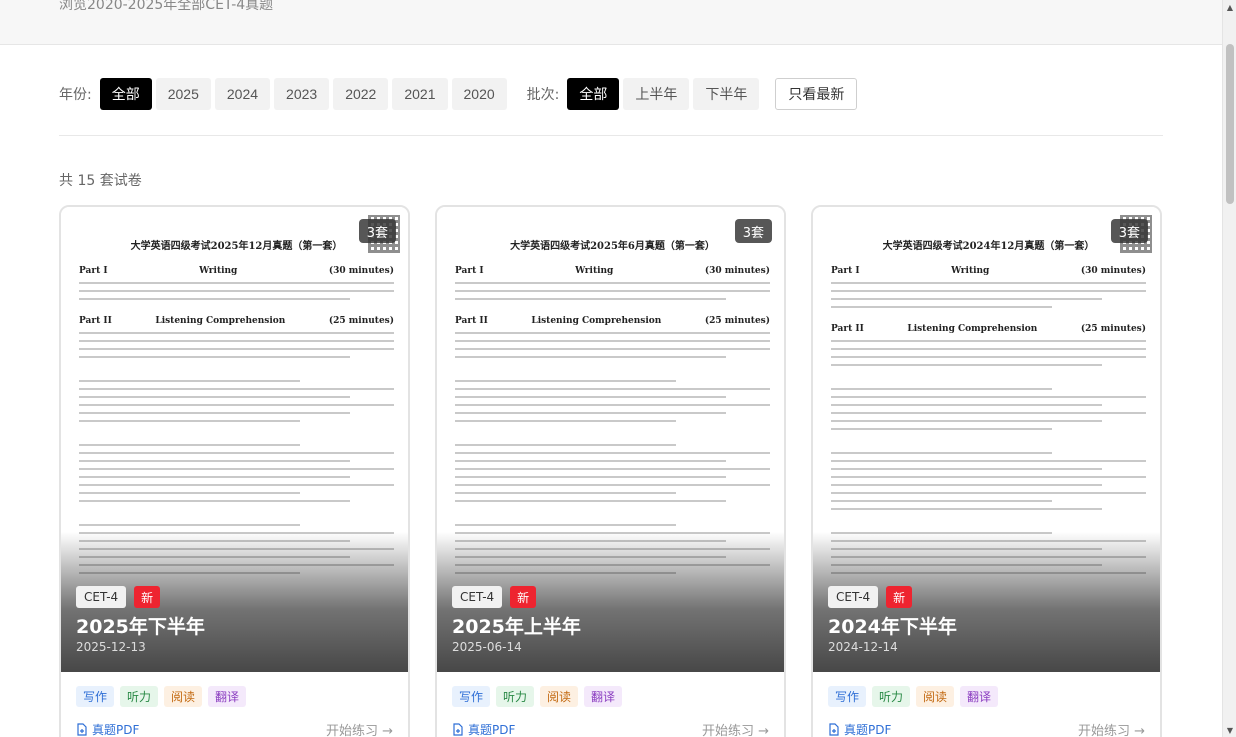 Image resolution: width=1236 pixels, height=737 pixels. I want to click on exam-date: 2024-12-14, so click(863, 647).